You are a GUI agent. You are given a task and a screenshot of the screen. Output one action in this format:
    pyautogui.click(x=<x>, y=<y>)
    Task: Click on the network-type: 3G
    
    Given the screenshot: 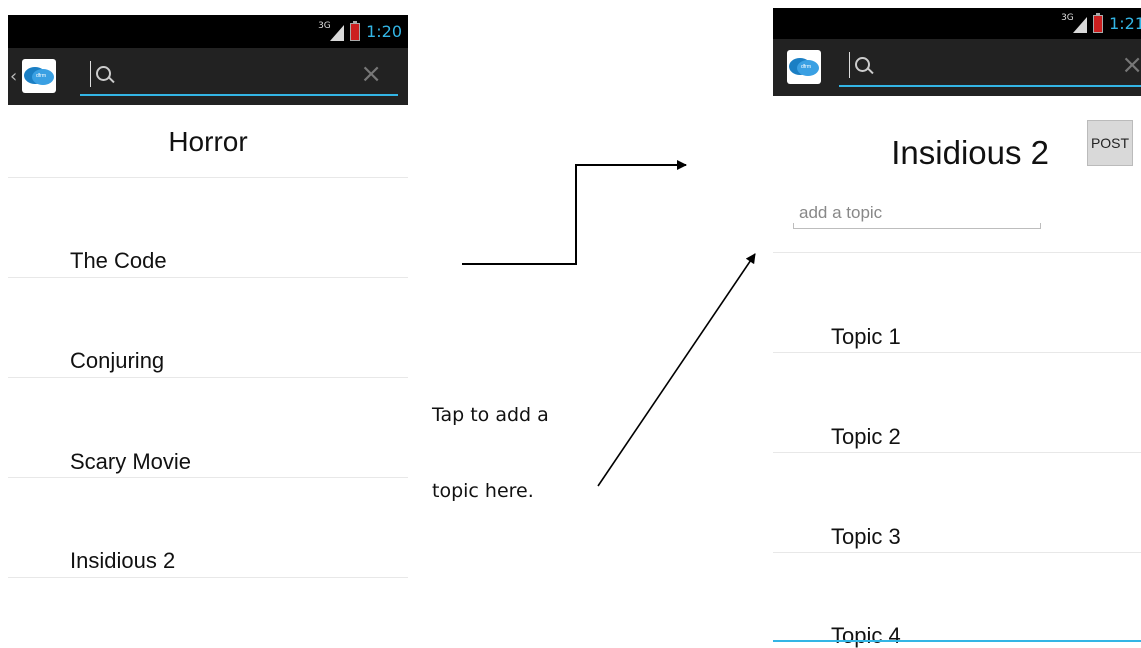 What is the action you would take?
    pyautogui.click(x=1067, y=17)
    